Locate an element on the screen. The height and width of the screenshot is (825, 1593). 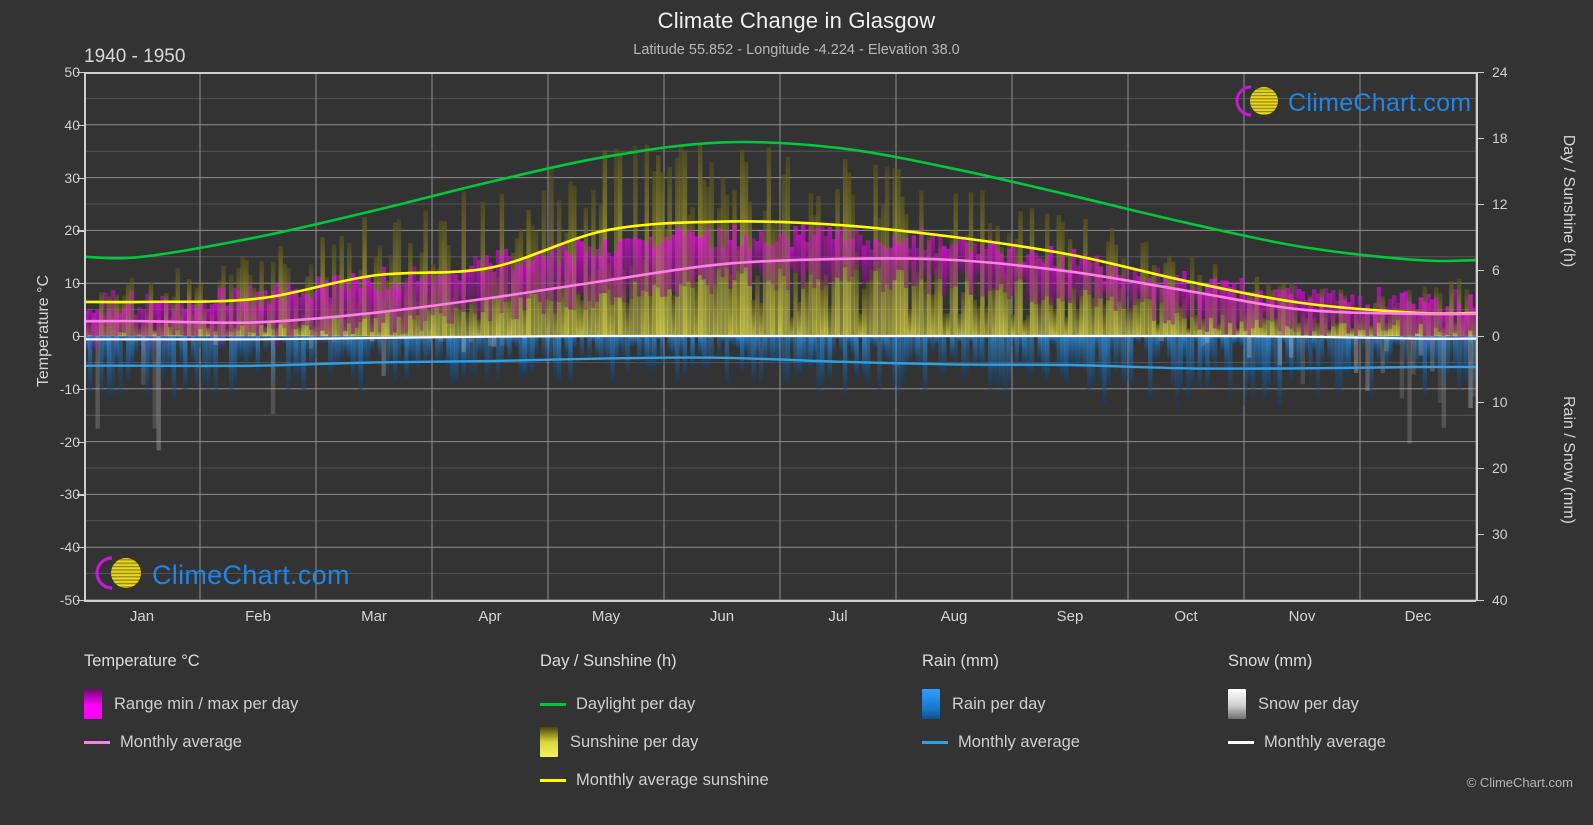
y-tick-left--30: -30 is located at coordinates (69, 494).